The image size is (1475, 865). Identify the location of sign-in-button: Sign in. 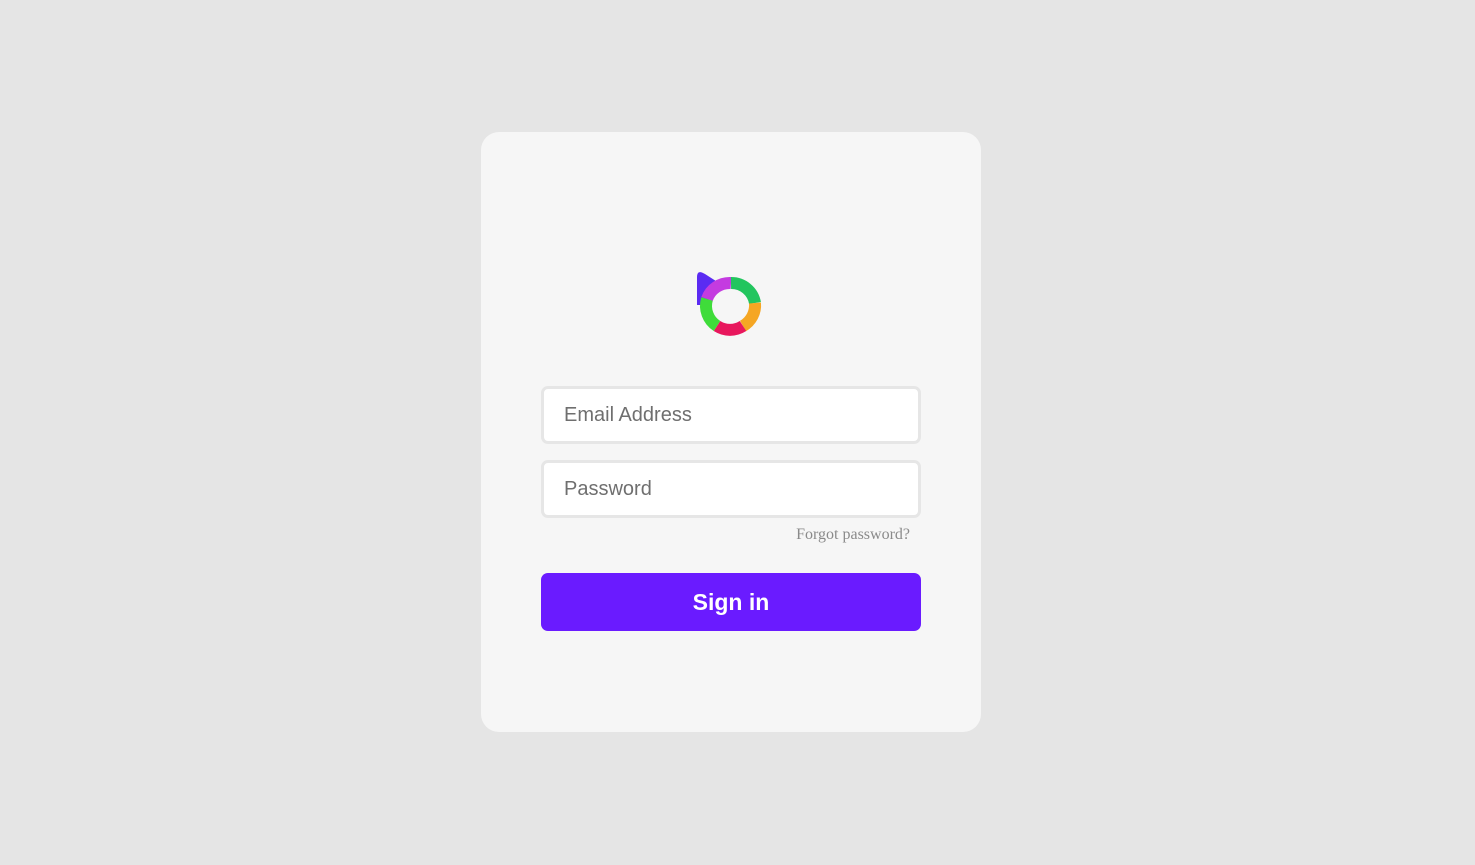
(731, 602).